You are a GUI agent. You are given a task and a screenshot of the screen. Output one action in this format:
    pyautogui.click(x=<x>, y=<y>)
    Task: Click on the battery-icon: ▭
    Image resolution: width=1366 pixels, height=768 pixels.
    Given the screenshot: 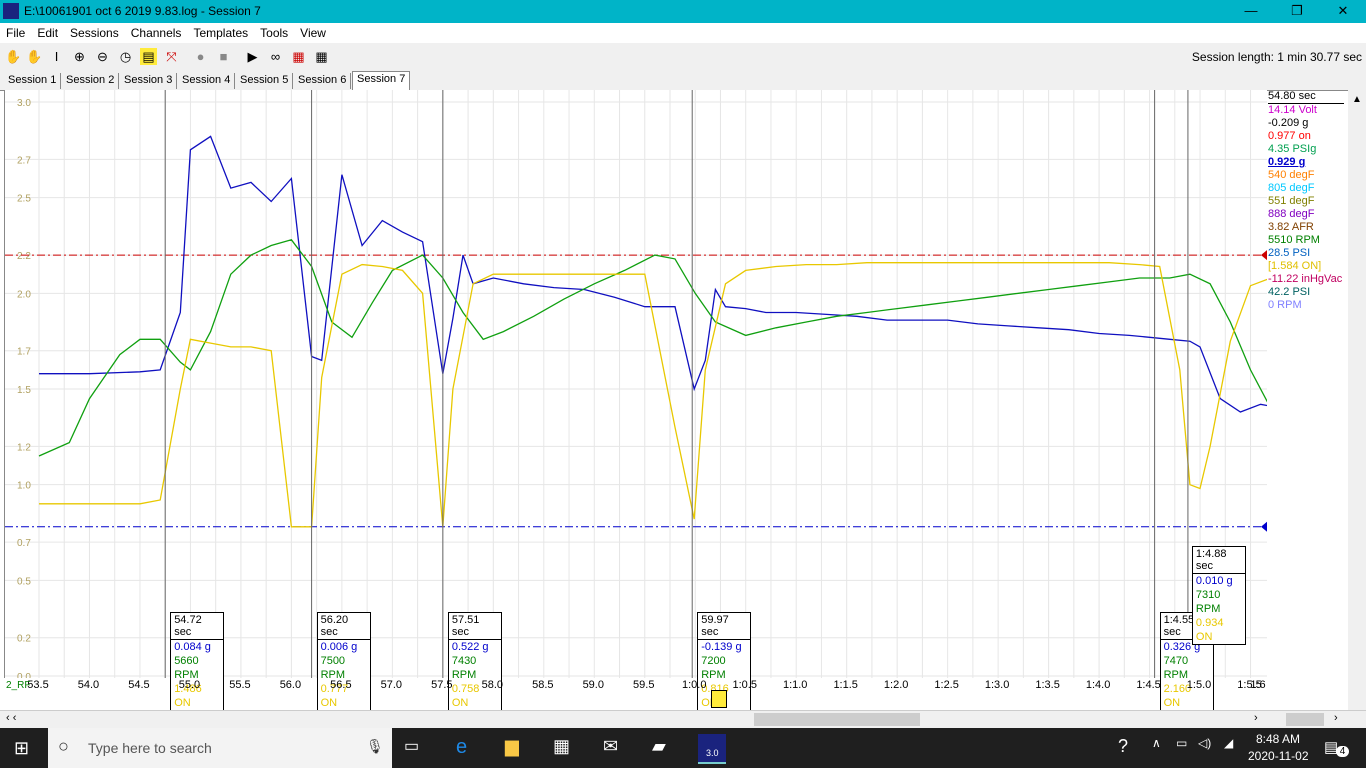 What is the action you would take?
    pyautogui.click(x=1188, y=748)
    